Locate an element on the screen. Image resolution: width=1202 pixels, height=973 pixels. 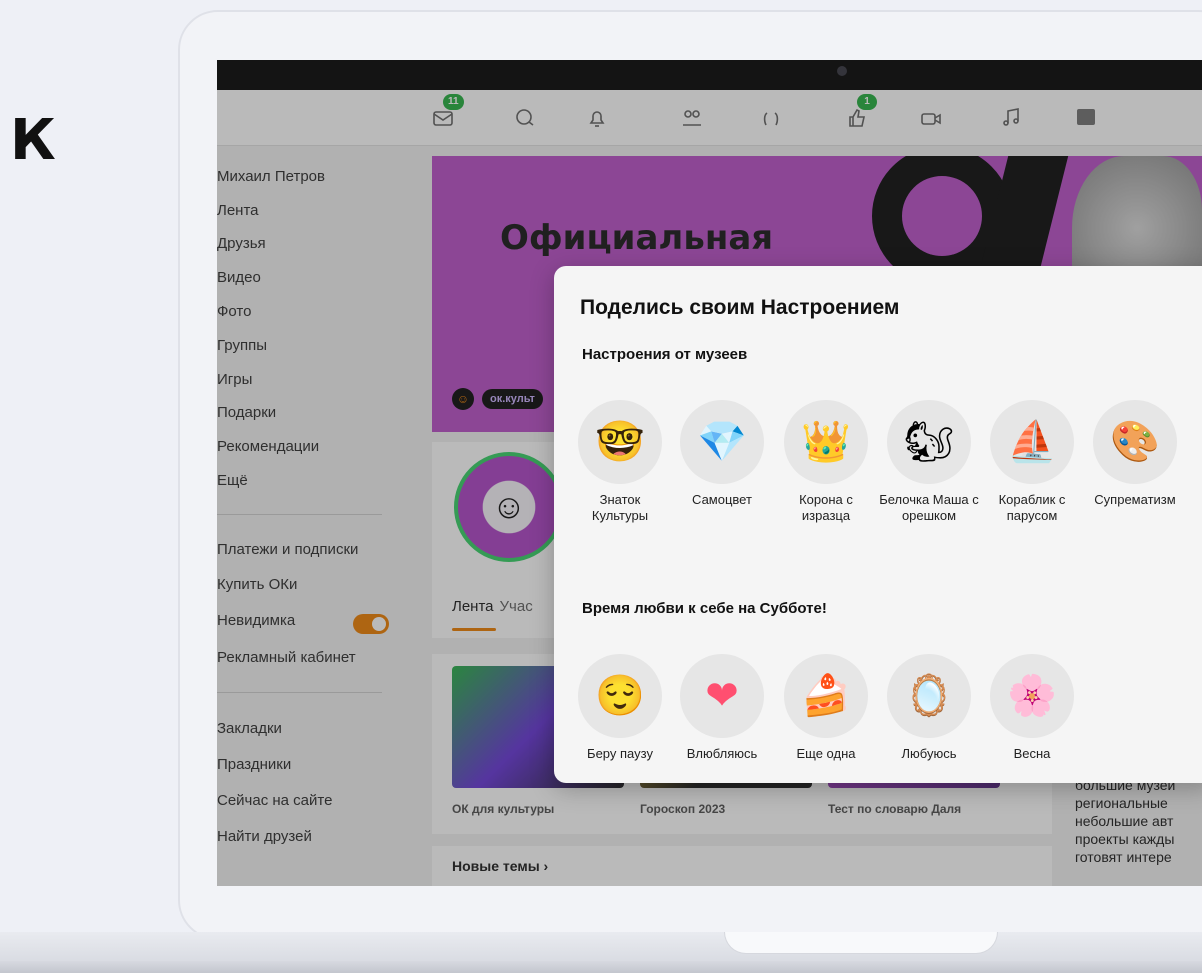
crown-icon: 👑 is located at coordinates (826, 442).